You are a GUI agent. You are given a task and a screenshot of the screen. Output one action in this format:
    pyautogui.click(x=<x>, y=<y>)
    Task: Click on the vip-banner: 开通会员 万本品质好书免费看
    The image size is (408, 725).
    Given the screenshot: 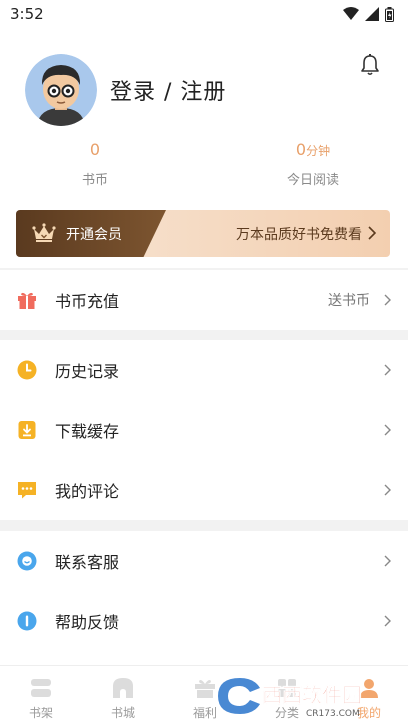 What is the action you would take?
    pyautogui.click(x=203, y=233)
    